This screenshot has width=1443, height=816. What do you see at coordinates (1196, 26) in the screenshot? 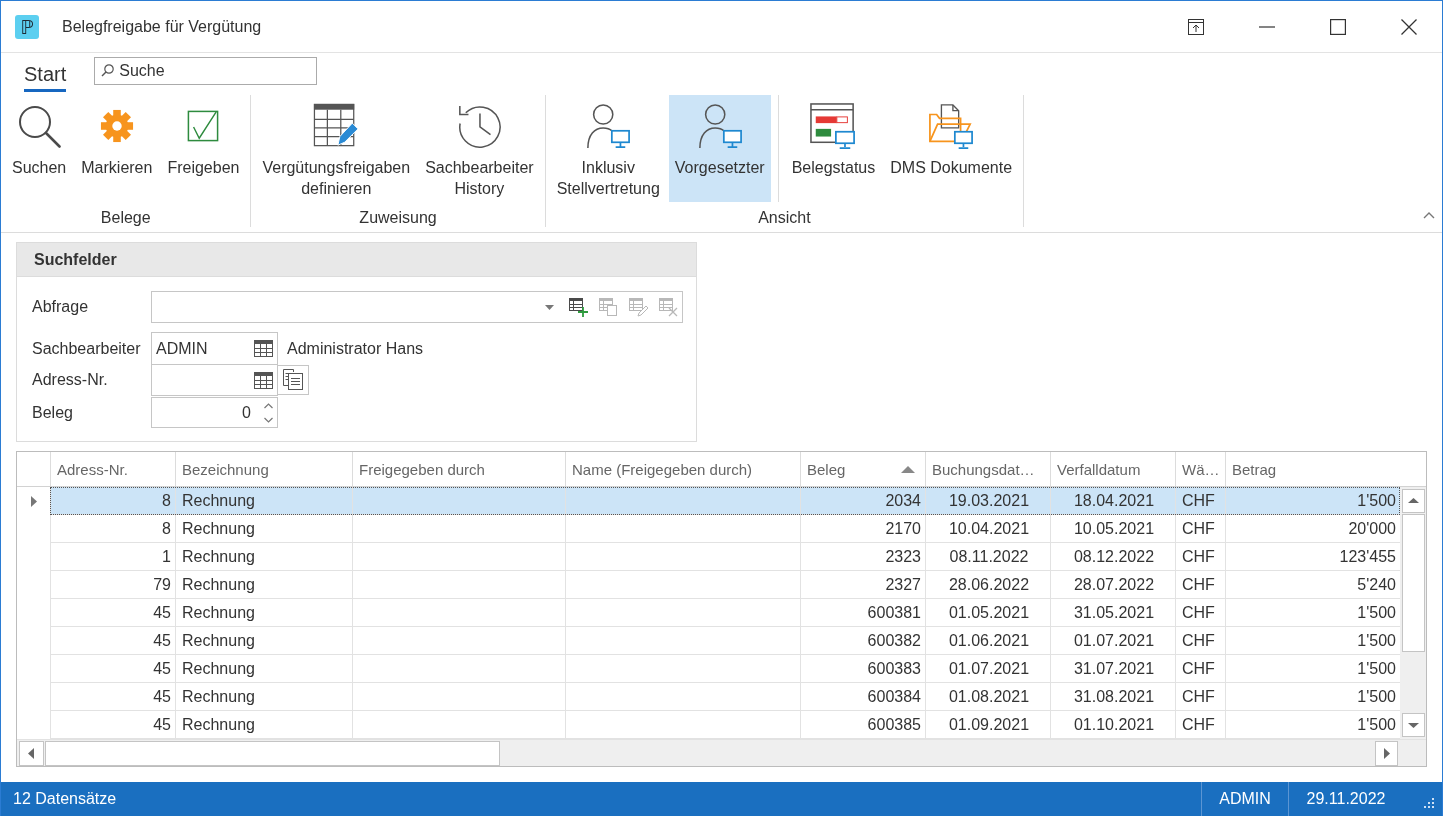
I see `box-arrow-up-icon` at bounding box center [1196, 26].